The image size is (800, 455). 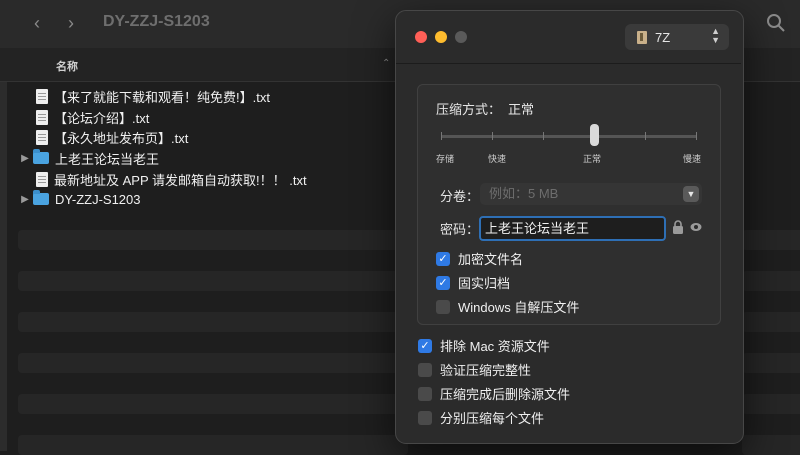 I want to click on checkbox-label: 加密文件名, so click(x=491, y=259).